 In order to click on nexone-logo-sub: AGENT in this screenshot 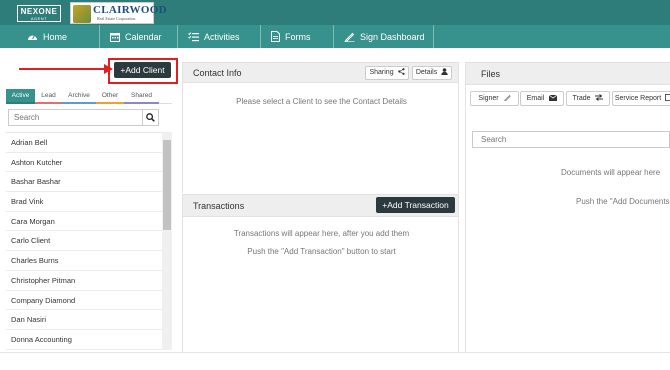, I will do `click(39, 18)`.